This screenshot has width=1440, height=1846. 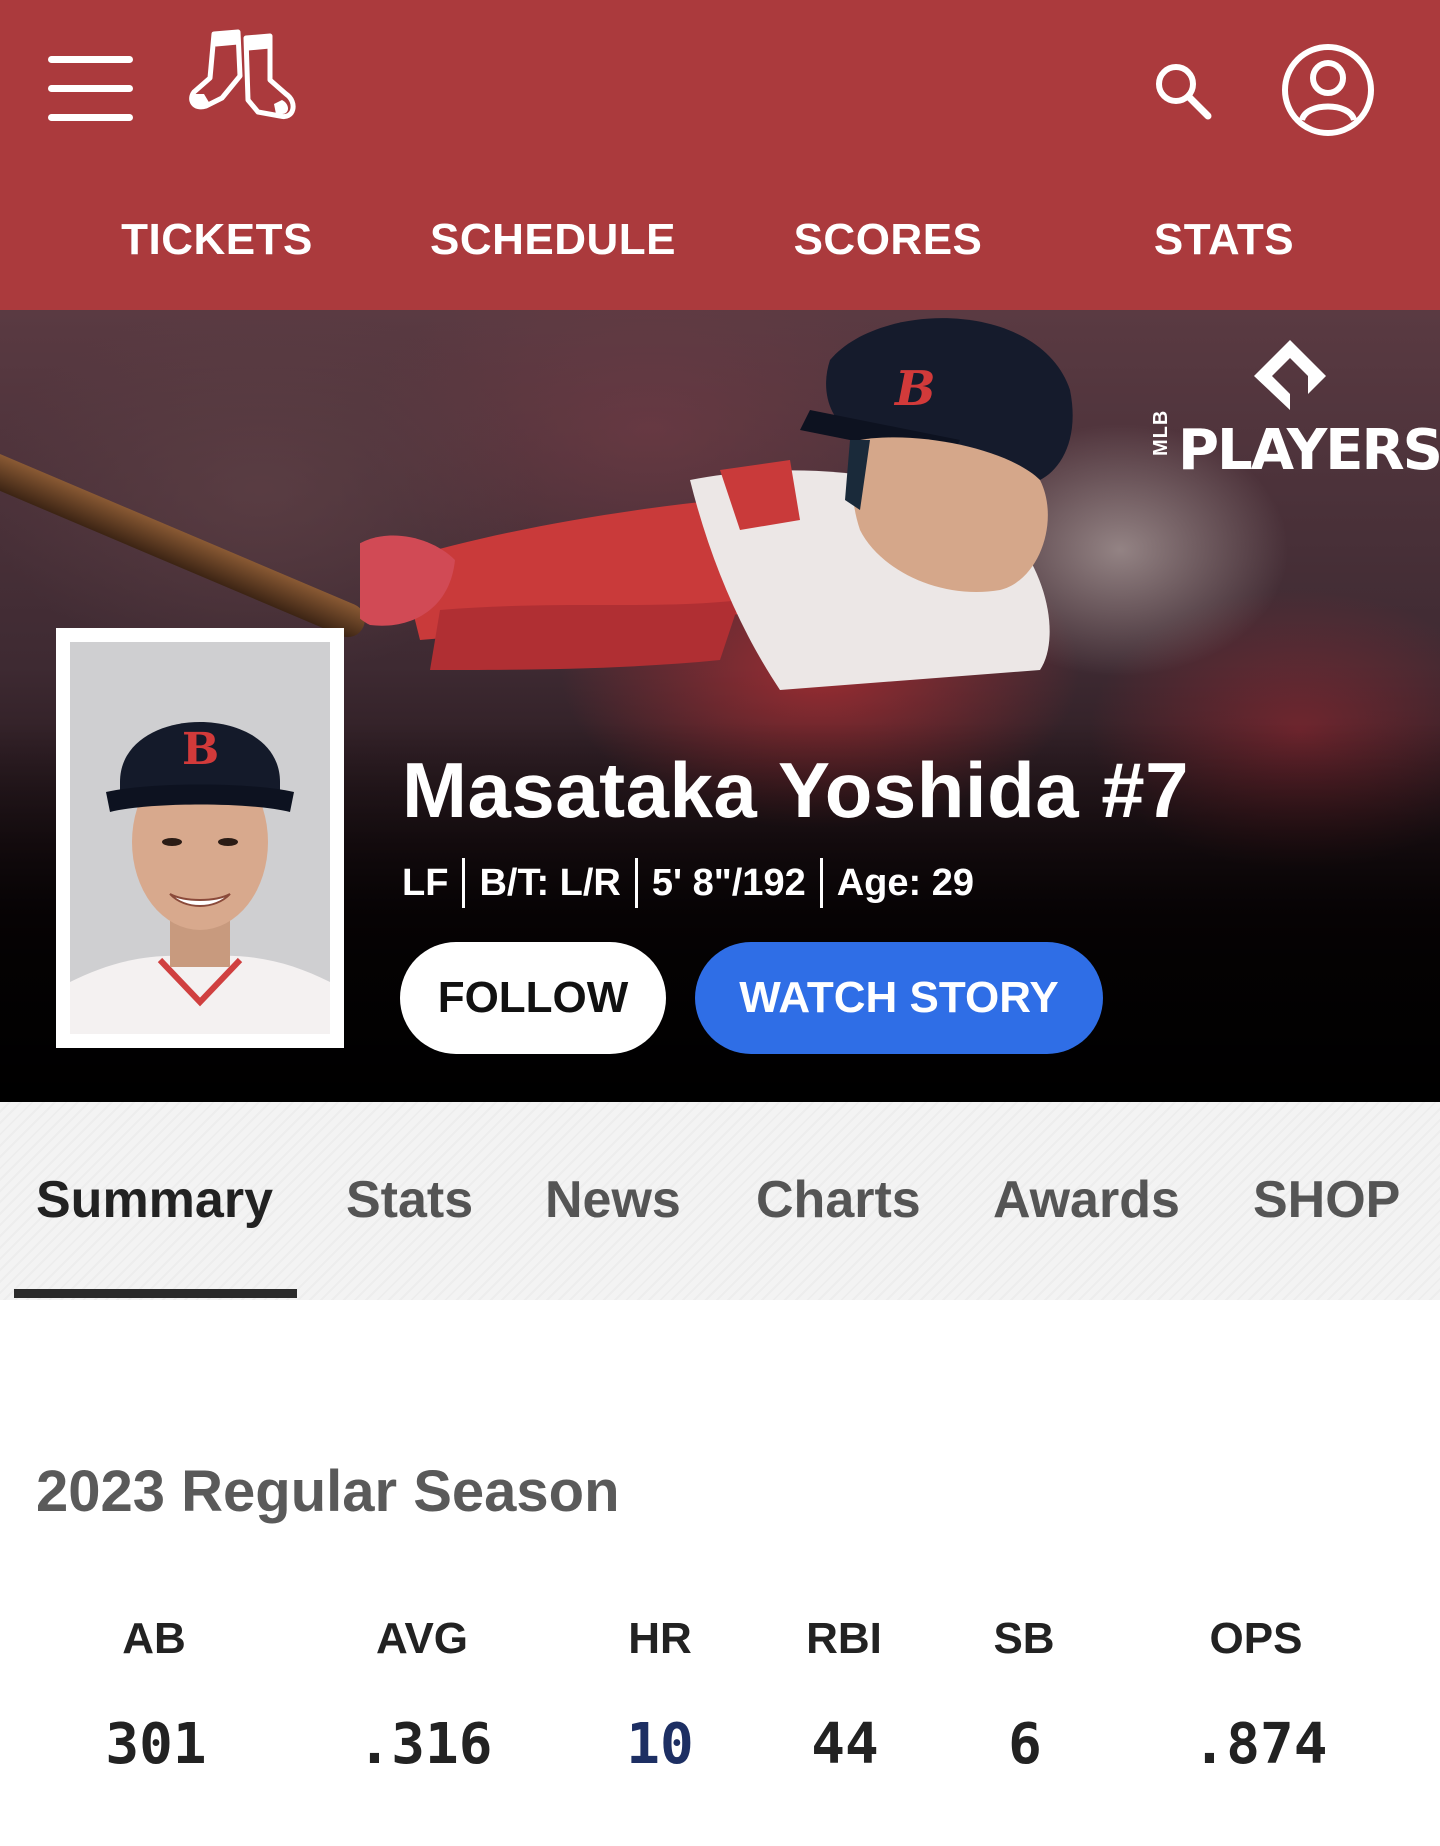 I want to click on stat-label-ab: AB, so click(x=154, y=1638).